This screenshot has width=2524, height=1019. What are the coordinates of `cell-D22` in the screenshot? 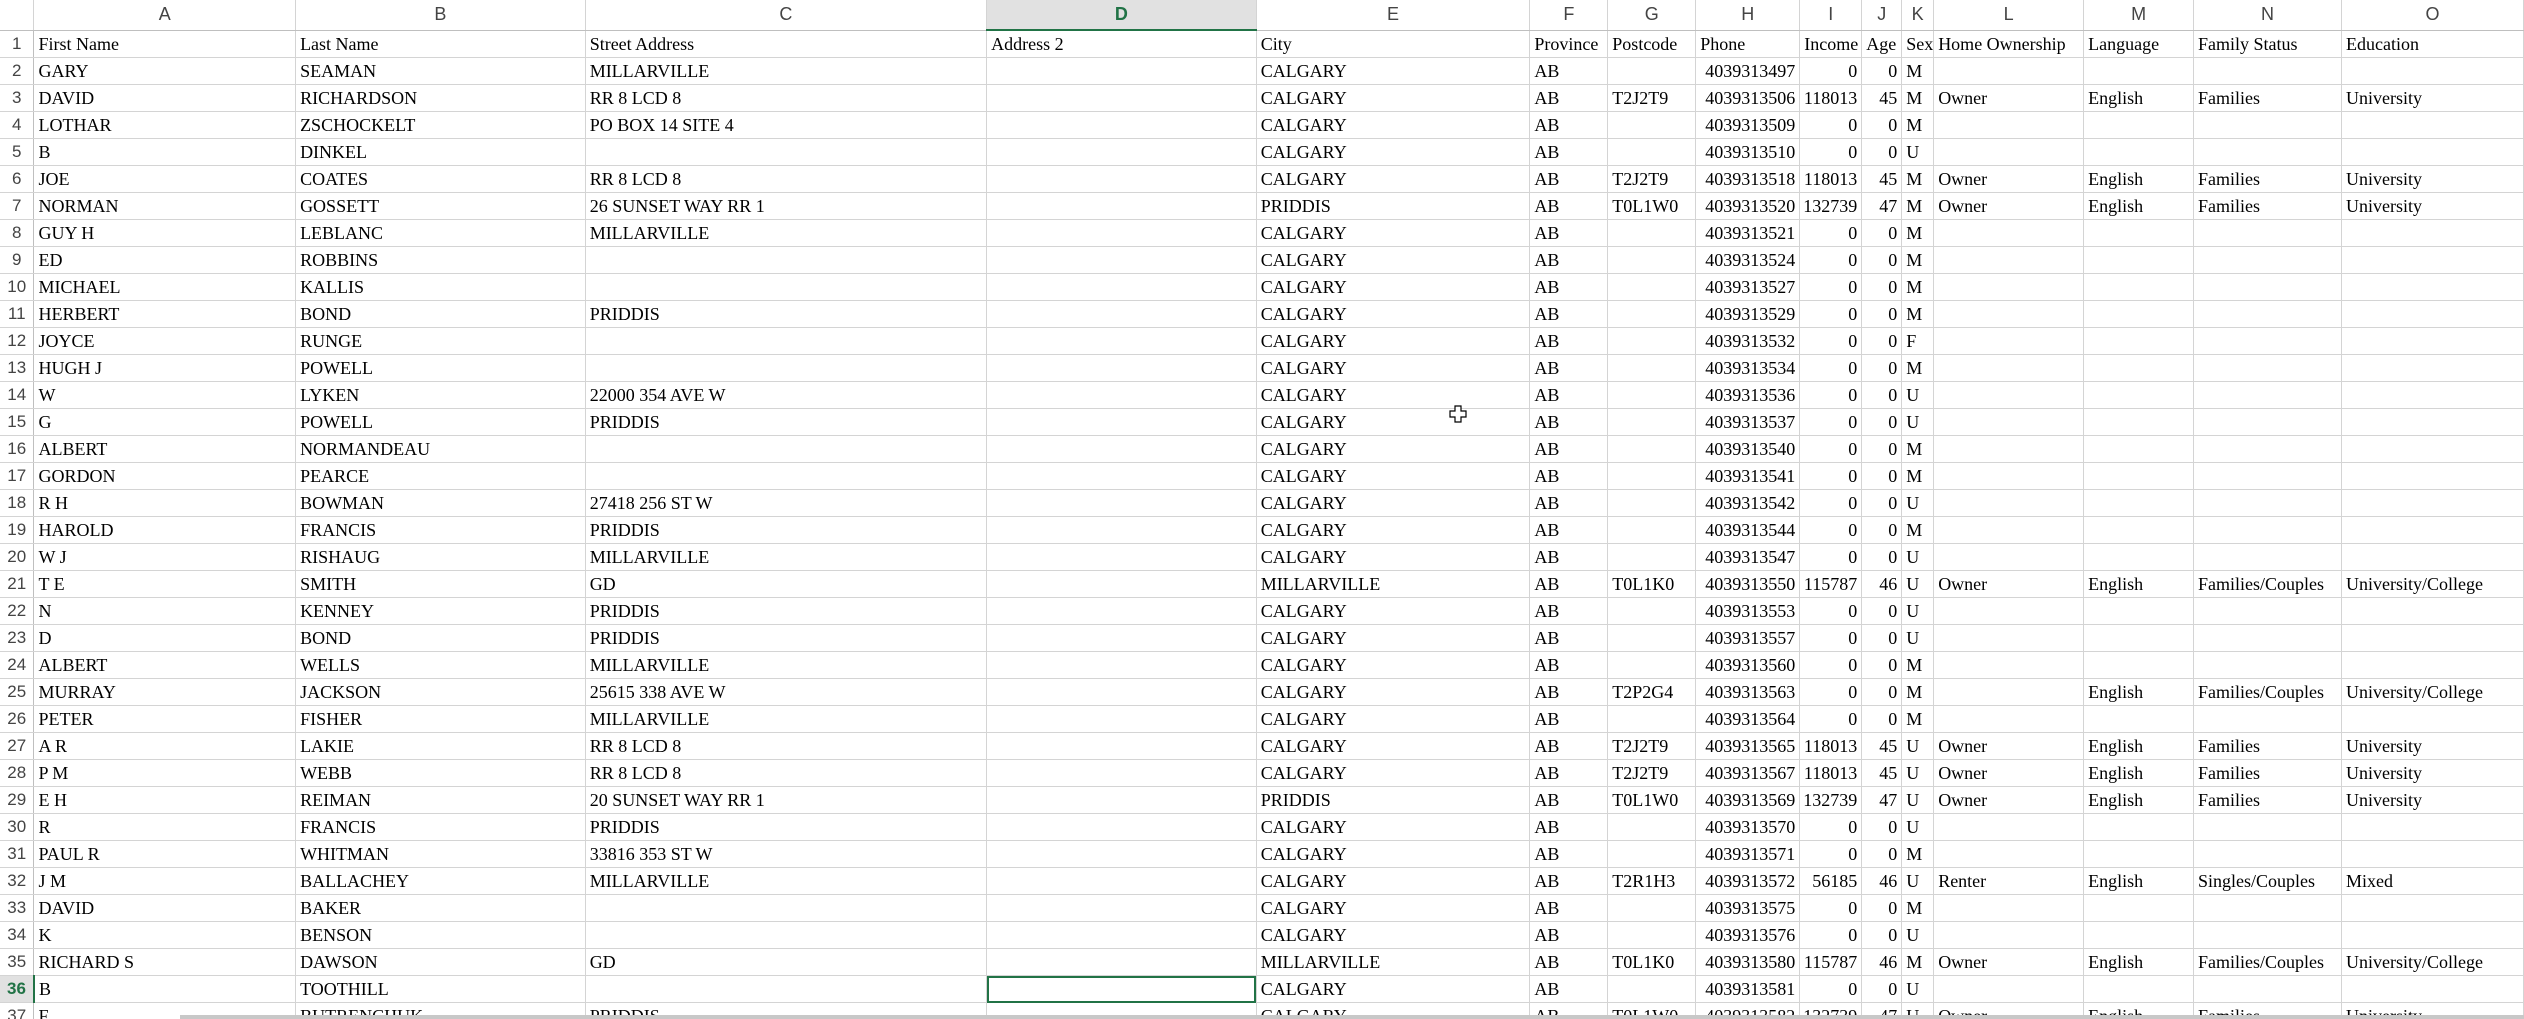 It's located at (1121, 611).